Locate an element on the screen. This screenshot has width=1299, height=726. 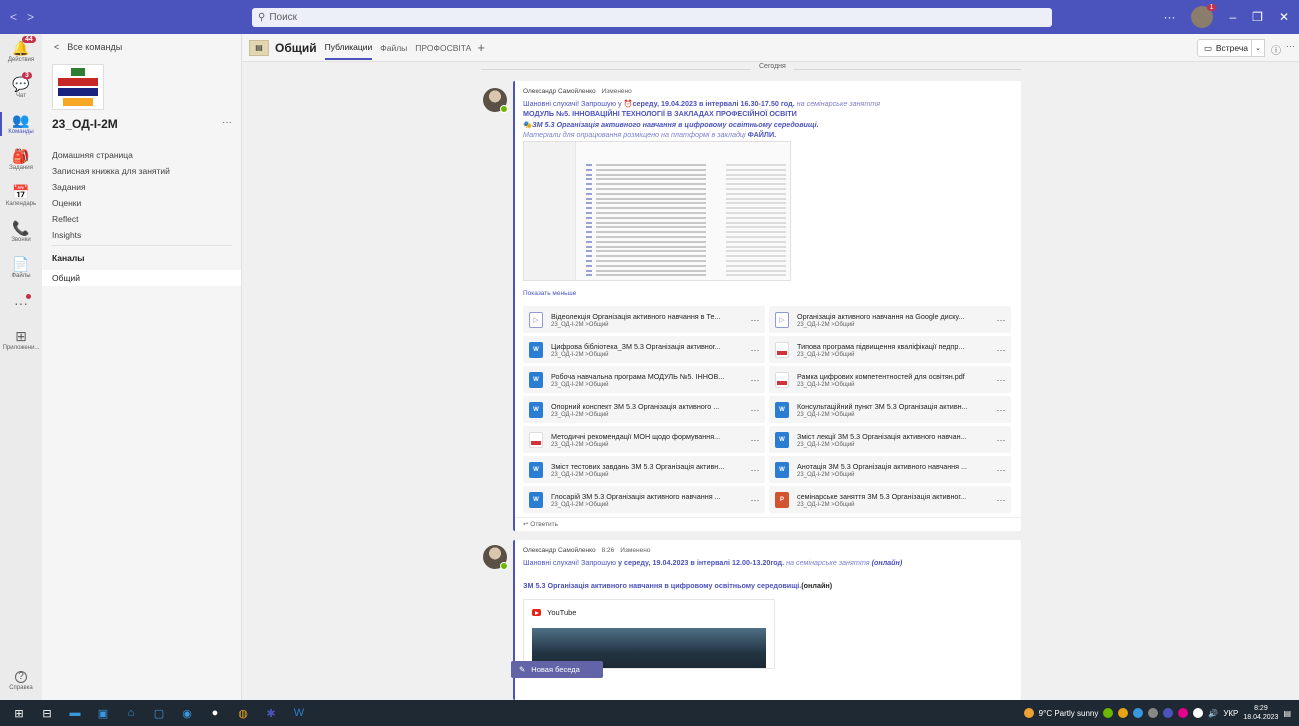
search-input: ⚲ Поиск is located at coordinates (652, 17).